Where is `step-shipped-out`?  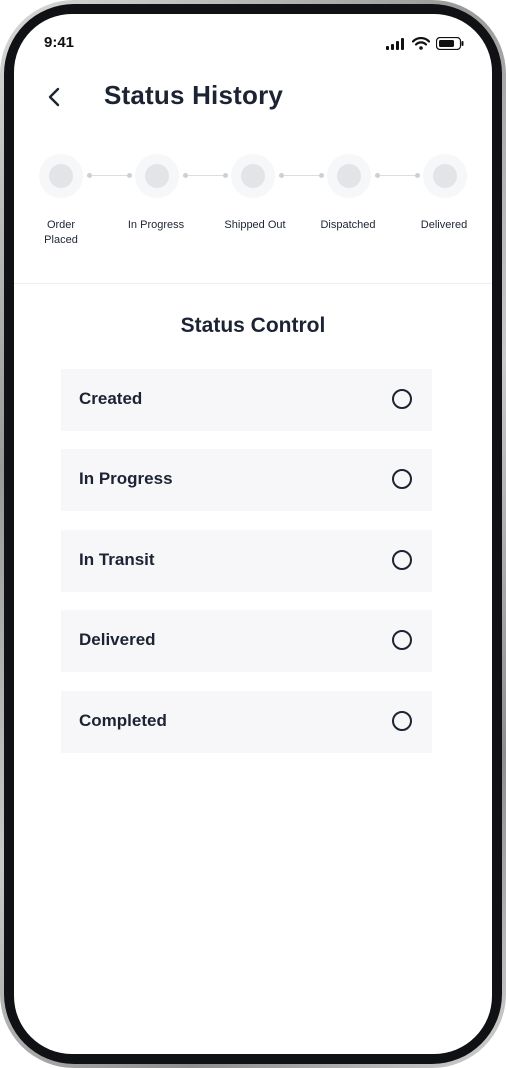
step-shipped-out is located at coordinates (253, 176).